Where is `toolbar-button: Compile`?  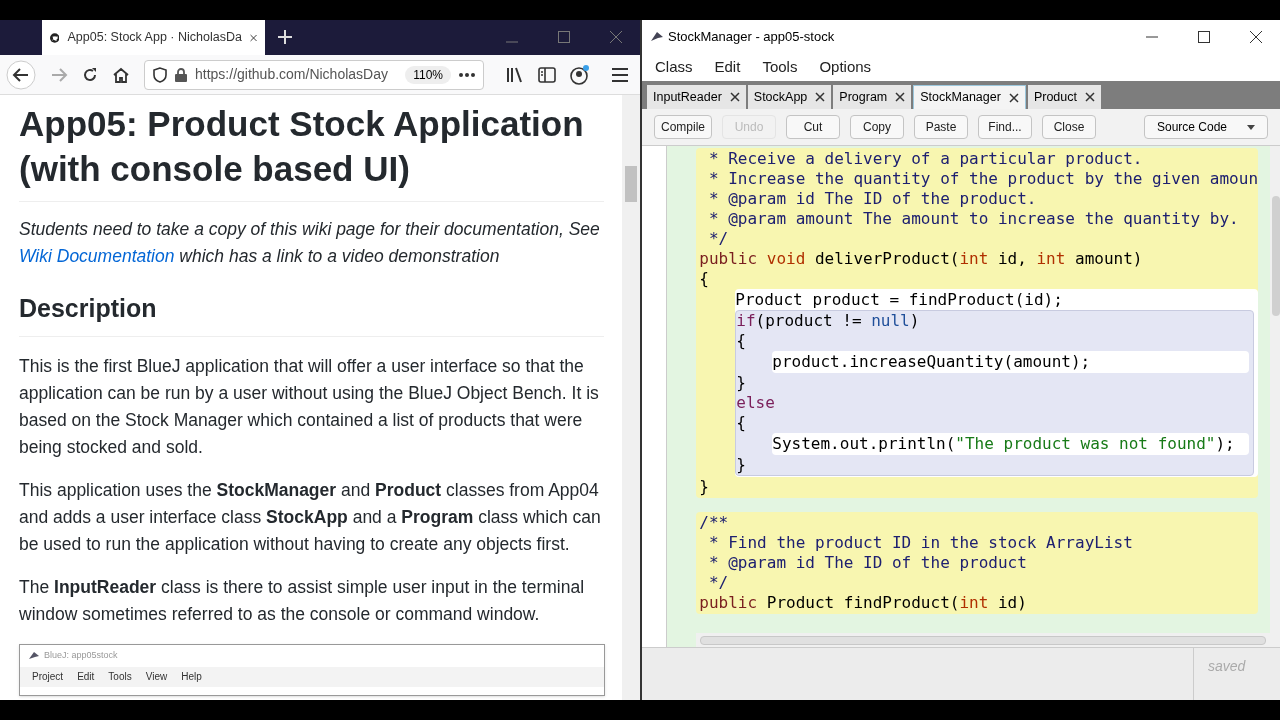
toolbar-button: Compile is located at coordinates (683, 127).